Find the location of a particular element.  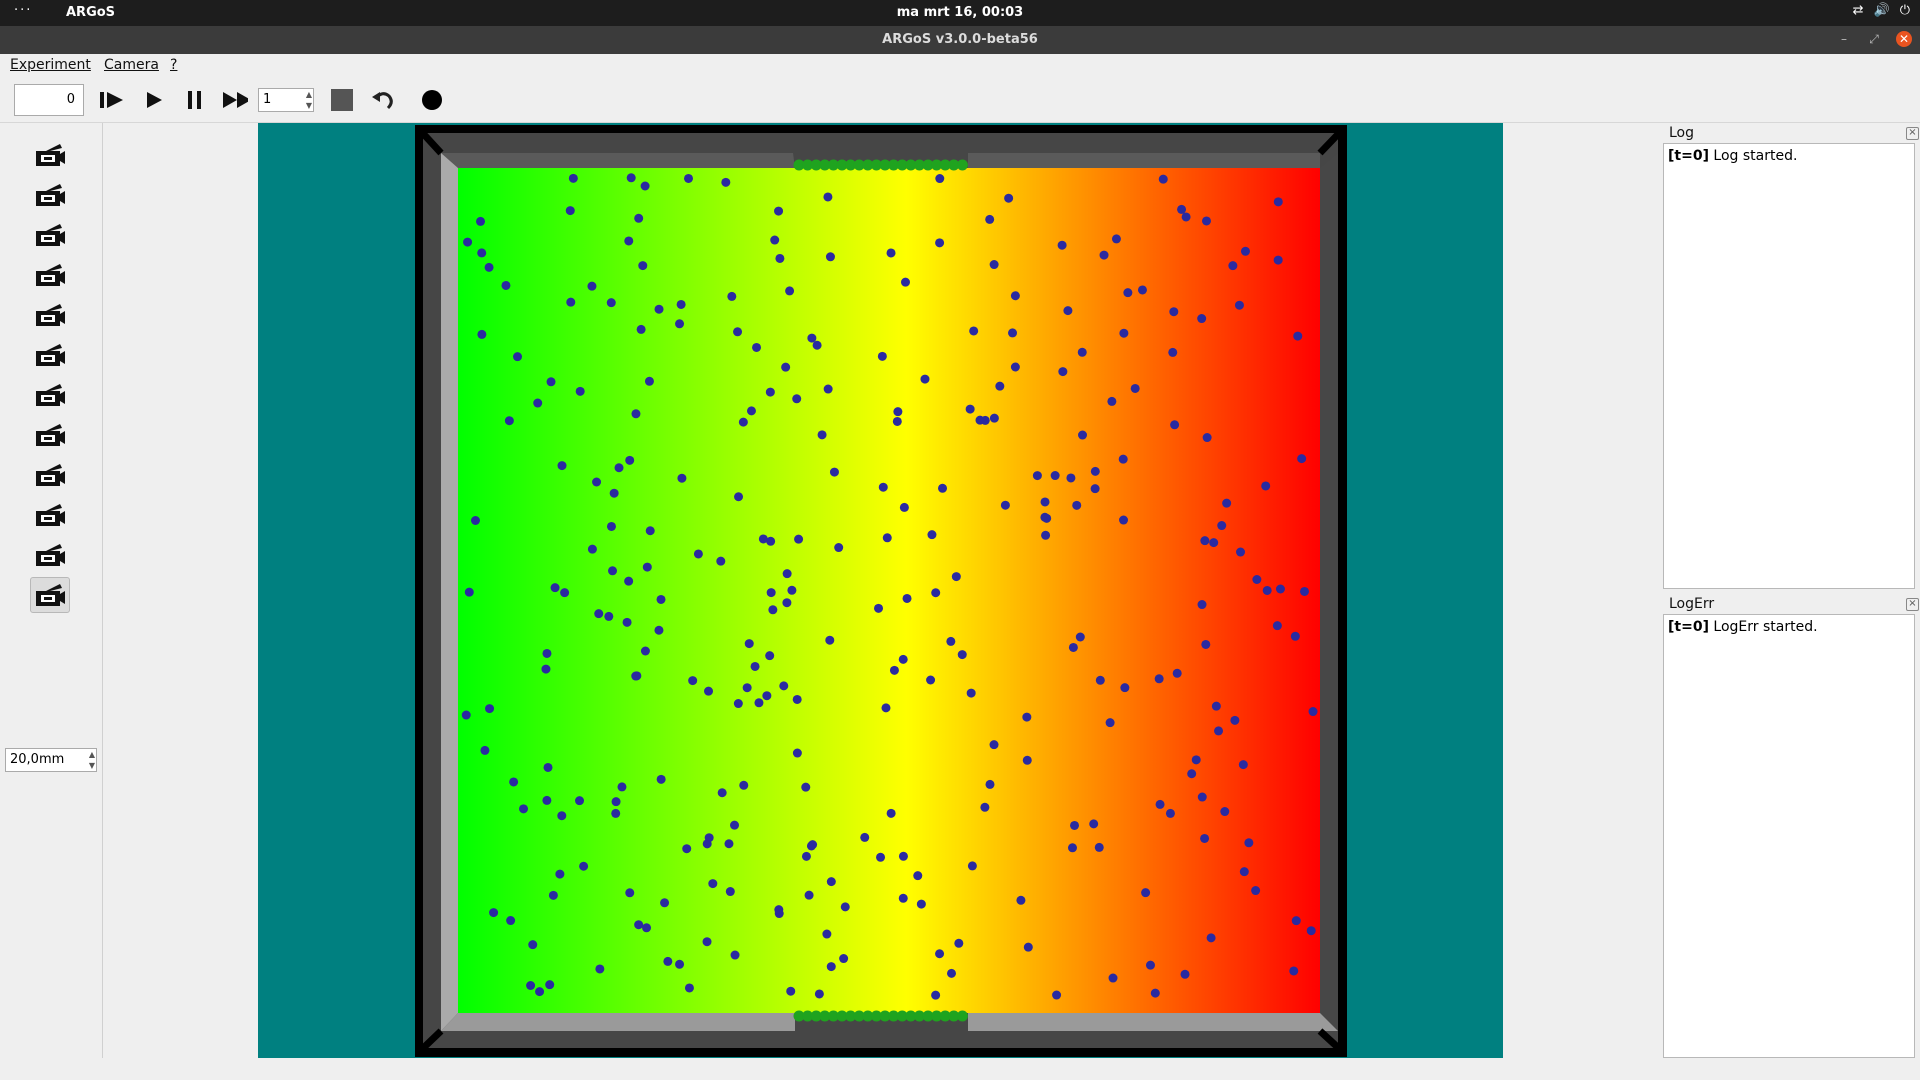

camera-1-button is located at coordinates (50, 155).